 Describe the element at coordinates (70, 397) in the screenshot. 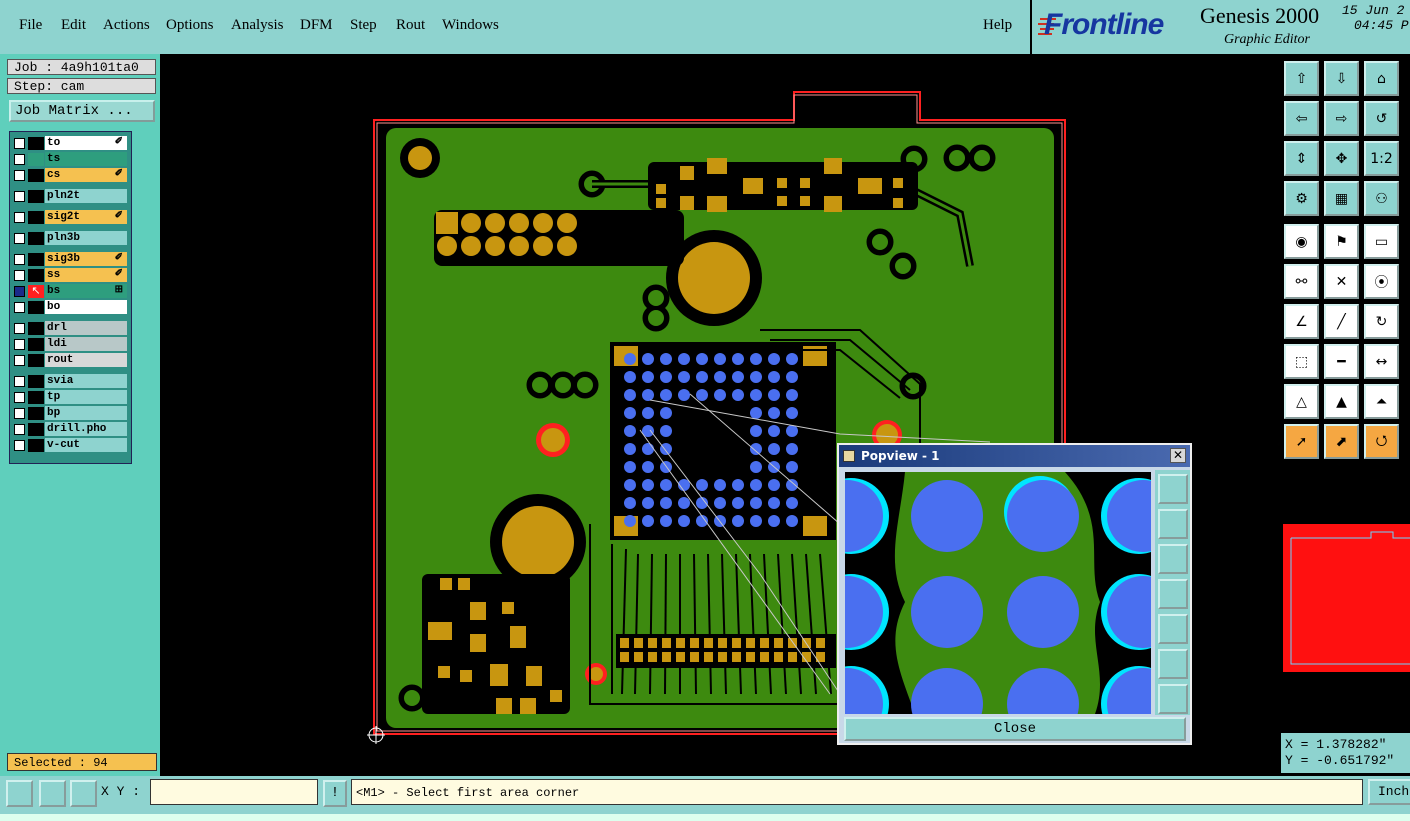

I see `layer-row-tp: tp` at that location.